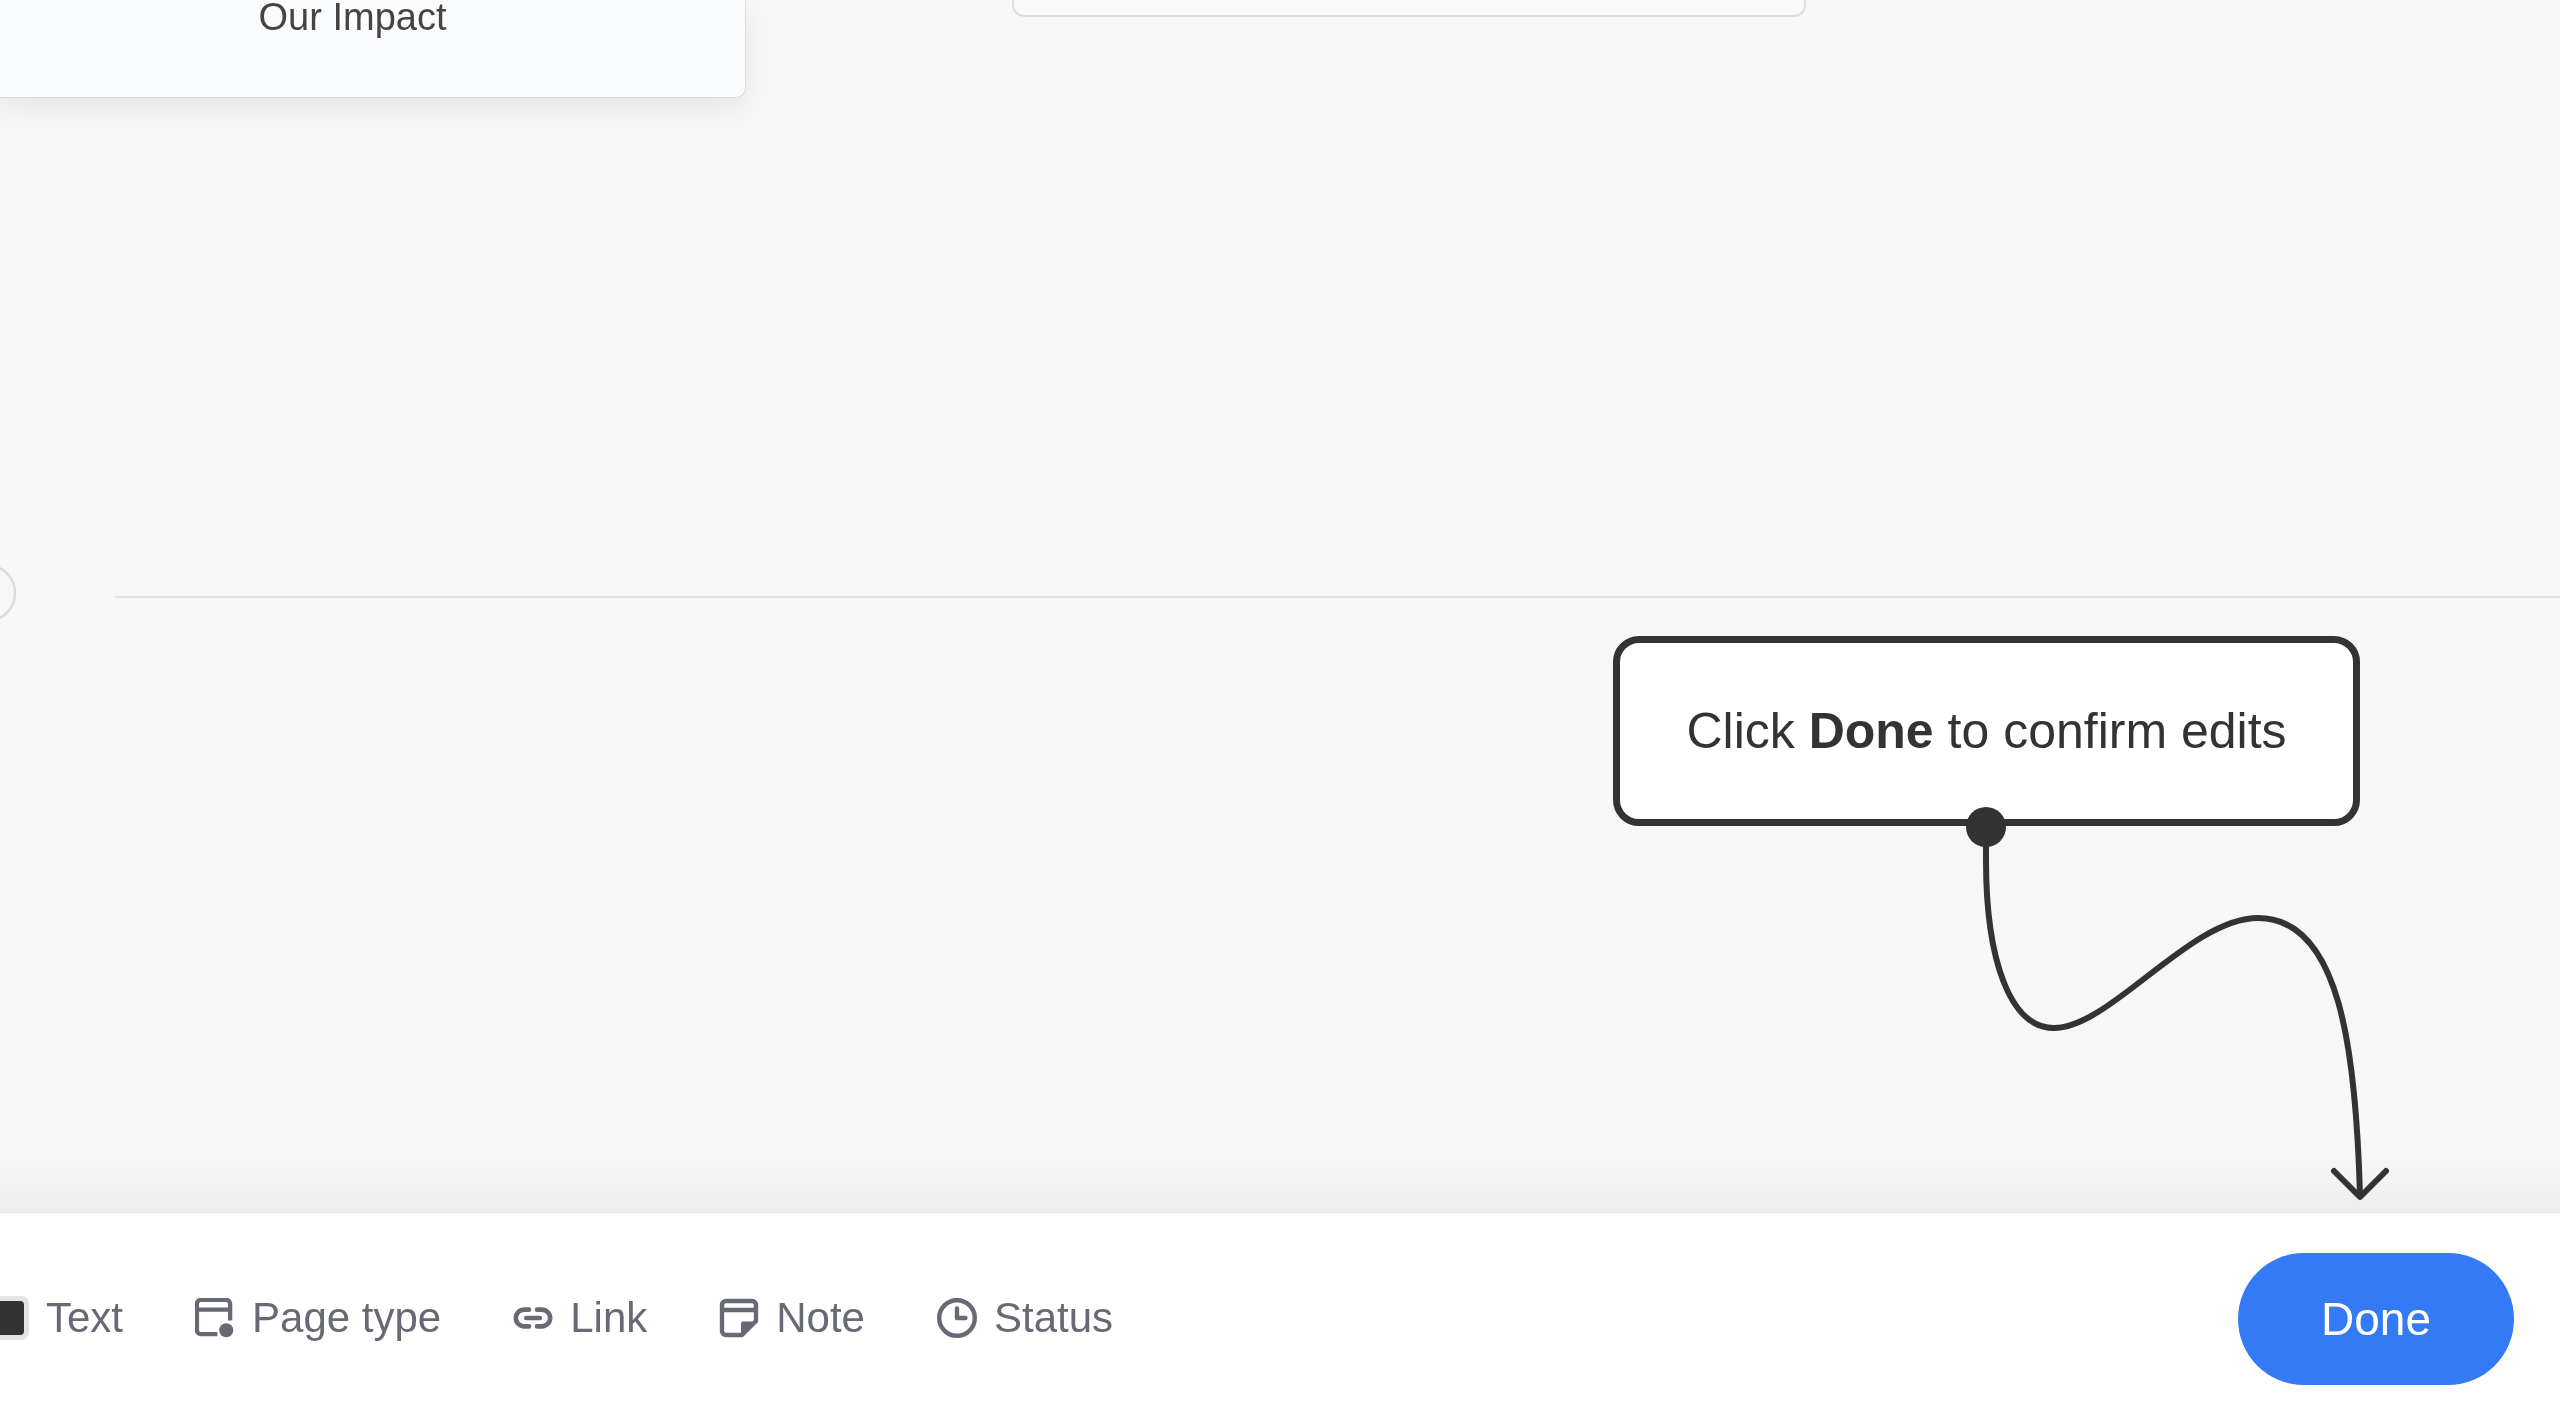 The width and height of the screenshot is (2560, 1407). What do you see at coordinates (739, 1318) in the screenshot?
I see `sticky-note-icon` at bounding box center [739, 1318].